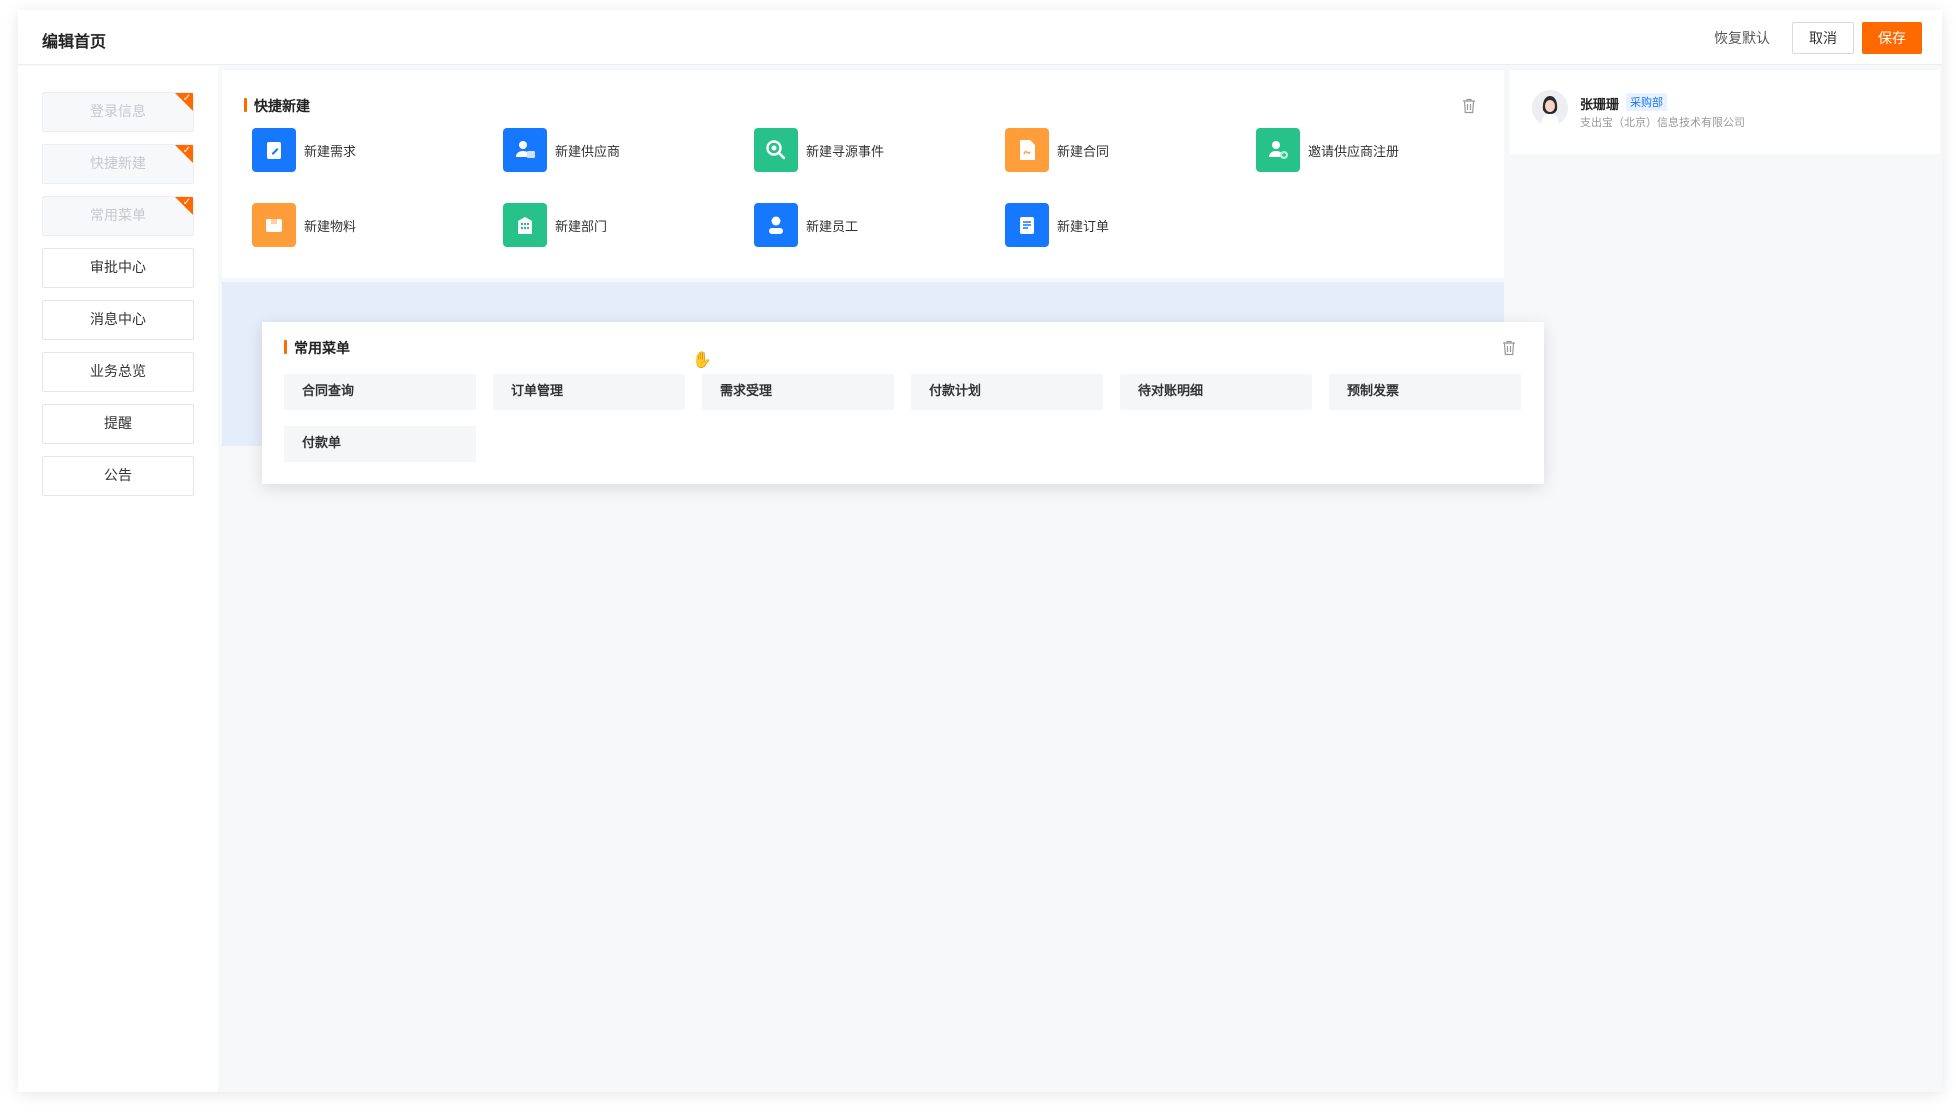  I want to click on menu-item-order-management: 订单管理, so click(589, 392).